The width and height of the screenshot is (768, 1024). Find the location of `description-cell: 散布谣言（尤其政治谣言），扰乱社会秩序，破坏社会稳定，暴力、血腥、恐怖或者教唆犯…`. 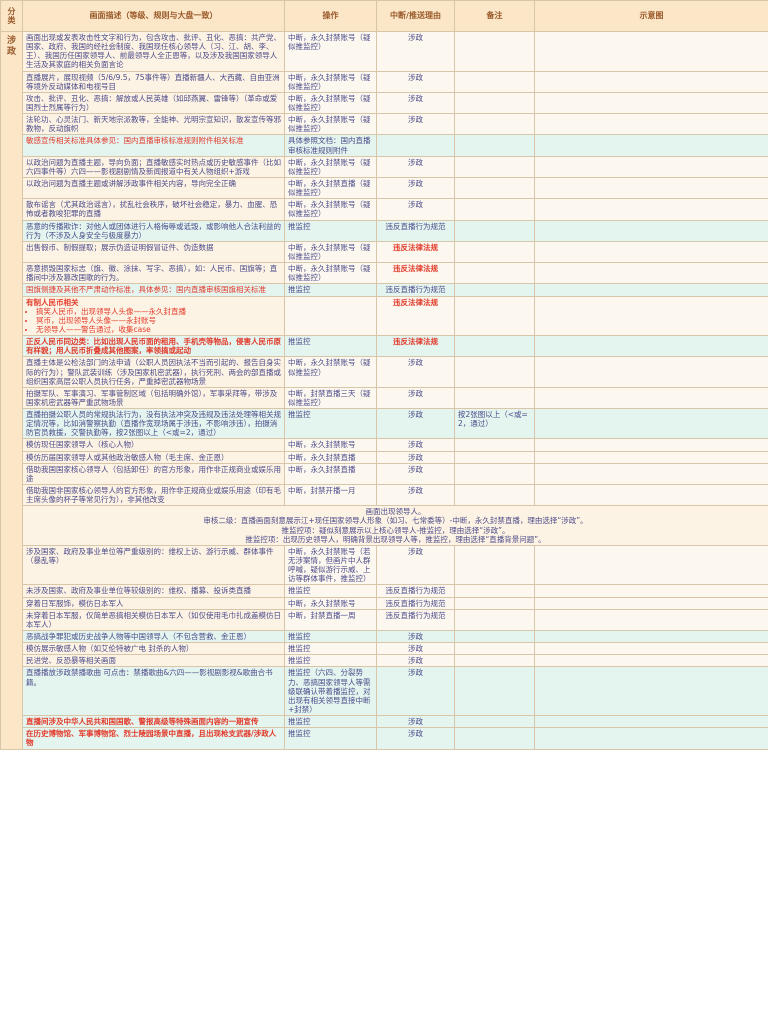

description-cell: 散布谣言（尤其政治谣言），扰乱社会秩序，破坏社会稳定，暴力、血腥、恐怖或者教唆犯… is located at coordinates (153, 209).